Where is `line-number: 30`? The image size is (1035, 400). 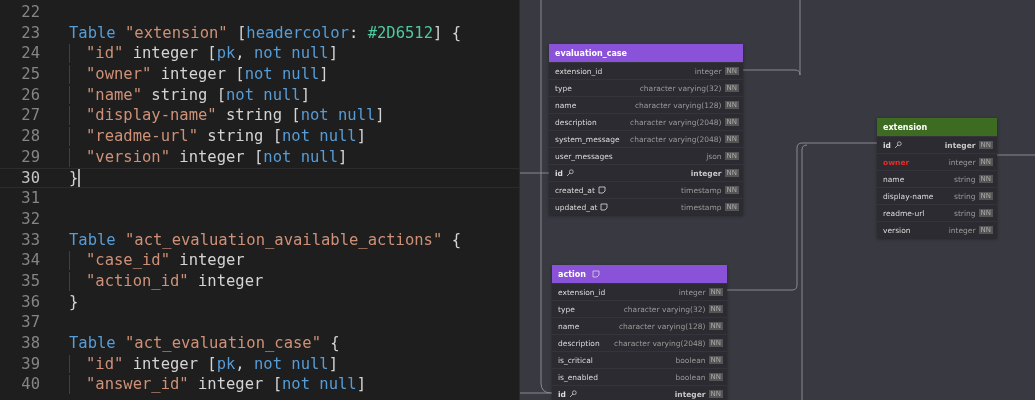
line-number: 30 is located at coordinates (30, 178).